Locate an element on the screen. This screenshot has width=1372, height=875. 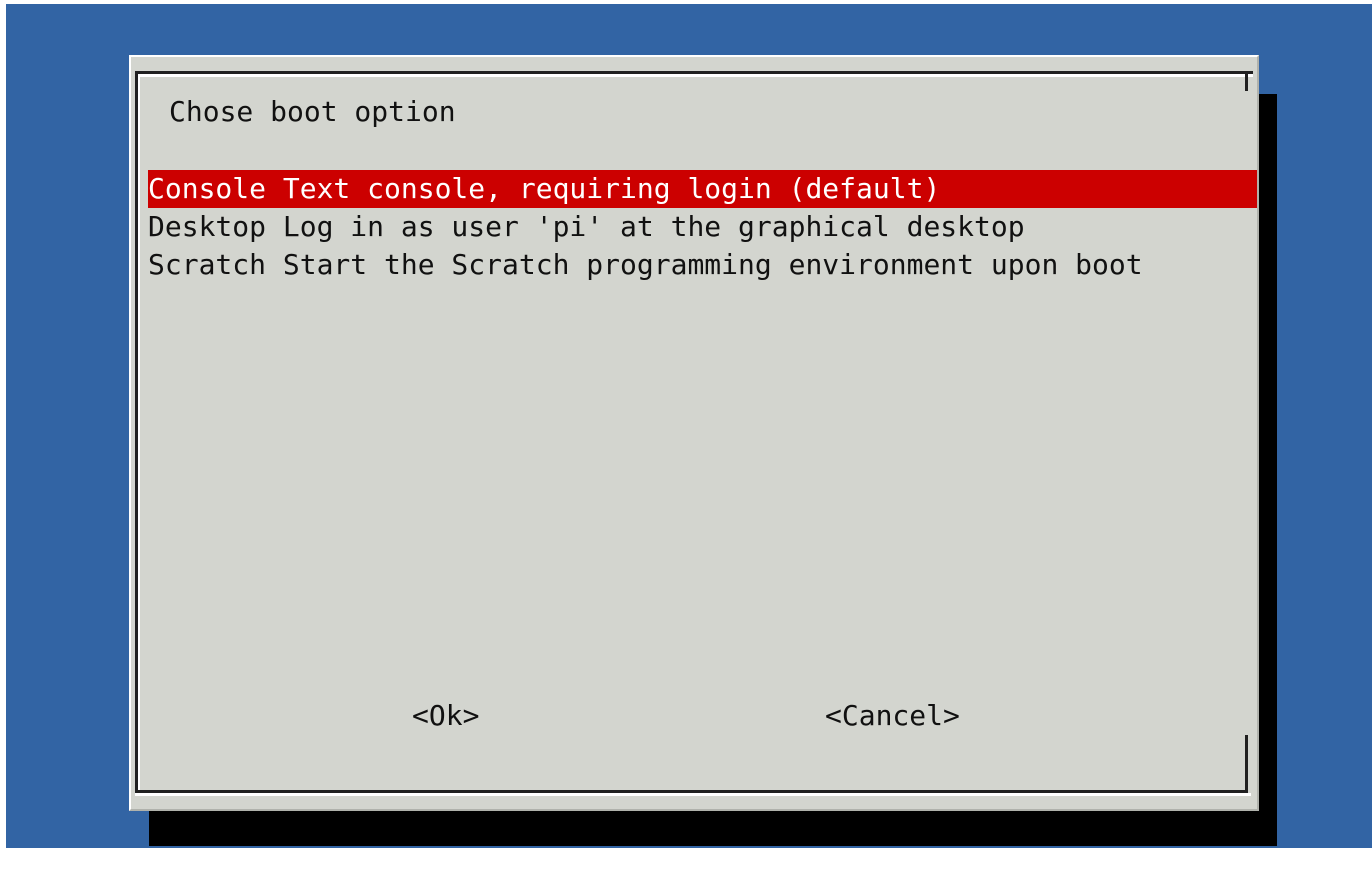
cancel-button: <Cancel> is located at coordinates (892, 716).